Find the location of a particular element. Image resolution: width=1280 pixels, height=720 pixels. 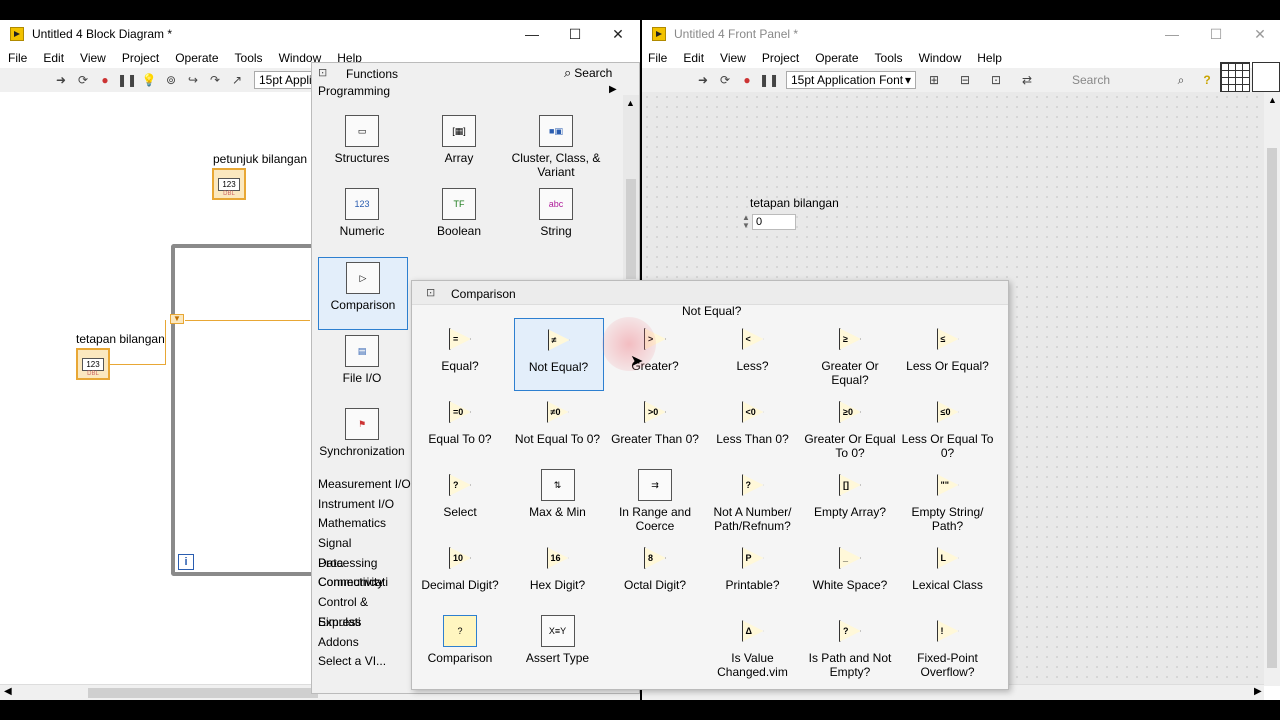

fp-numeric-control: ▲ ▼ 0 is located at coordinates (770, 222).